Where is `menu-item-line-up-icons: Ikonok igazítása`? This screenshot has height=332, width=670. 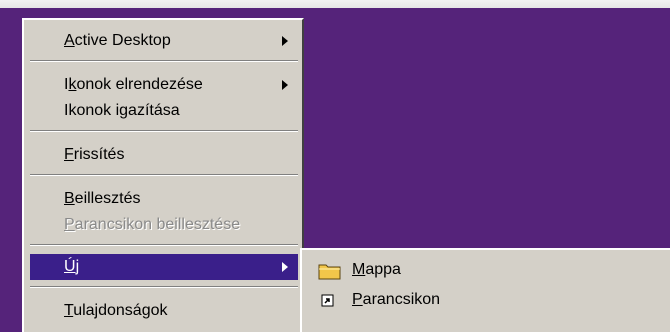
menu-item-line-up-icons: Ikonok igazítása is located at coordinates (164, 111).